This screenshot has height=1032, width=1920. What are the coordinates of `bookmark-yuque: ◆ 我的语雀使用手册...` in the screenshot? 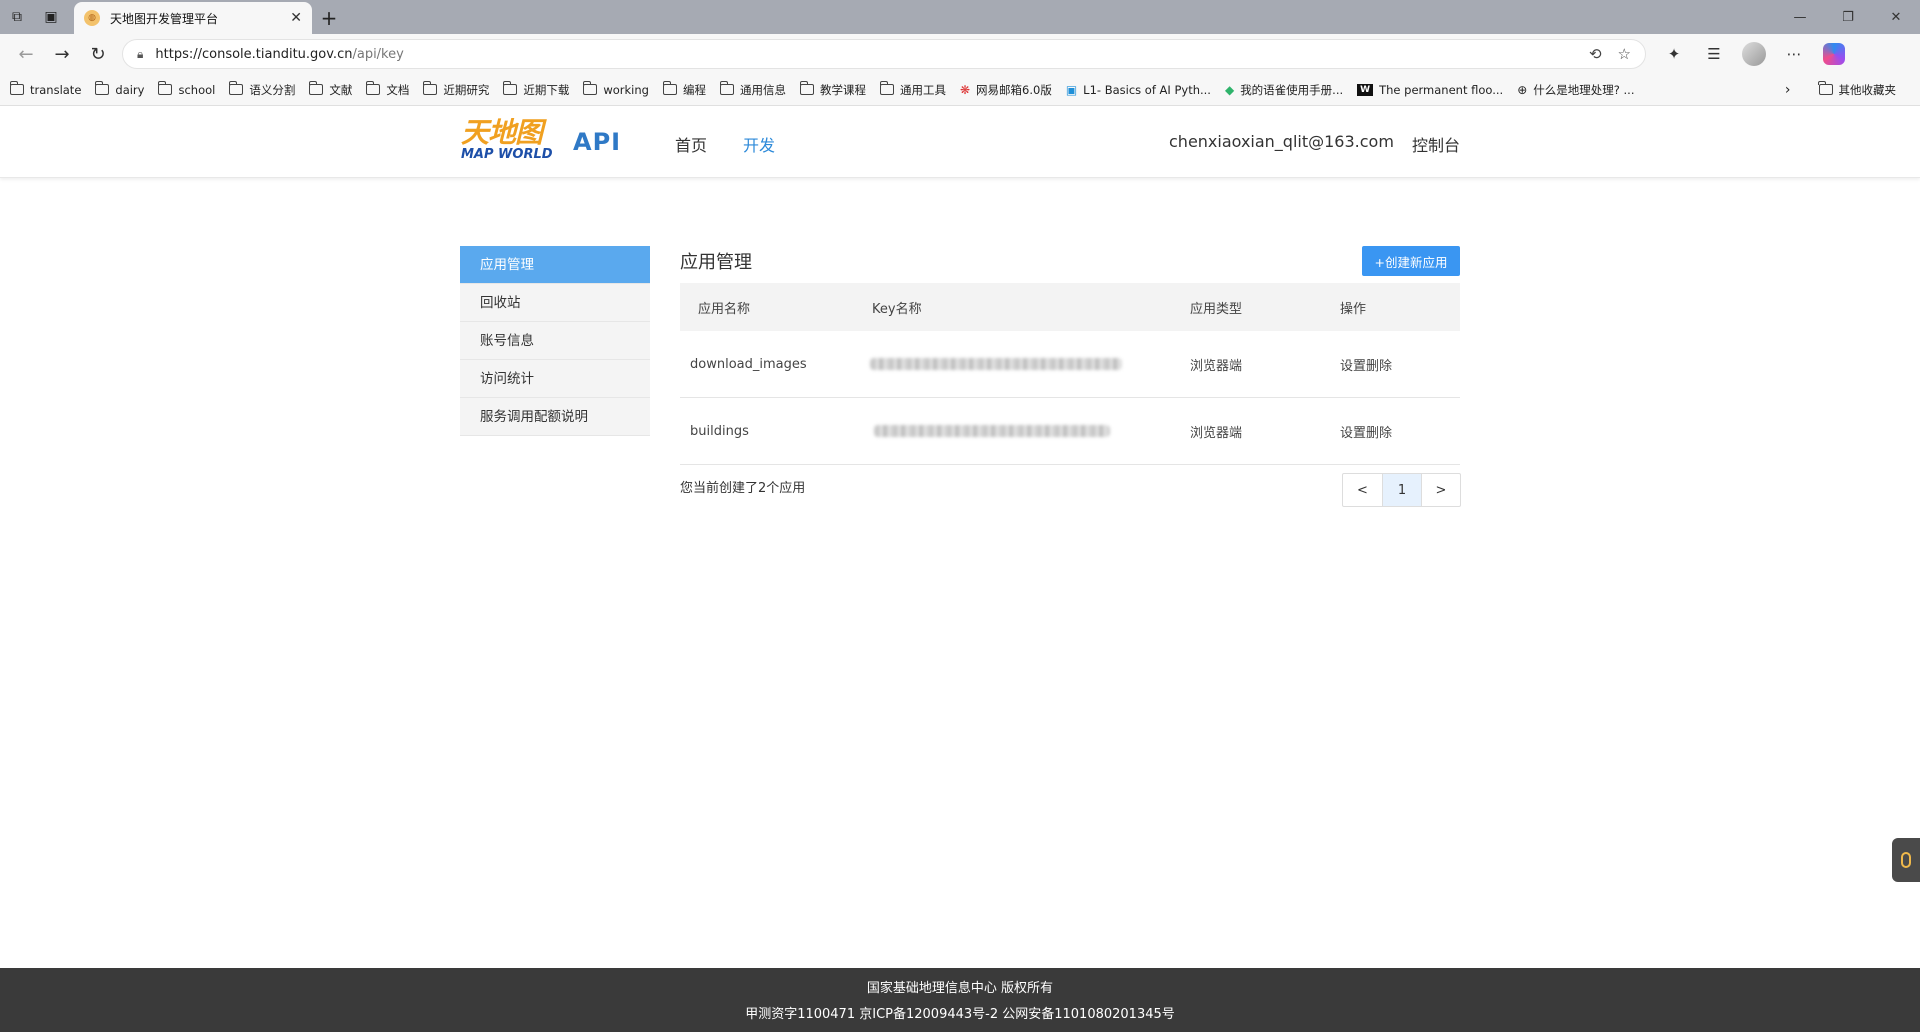 It's located at (1284, 90).